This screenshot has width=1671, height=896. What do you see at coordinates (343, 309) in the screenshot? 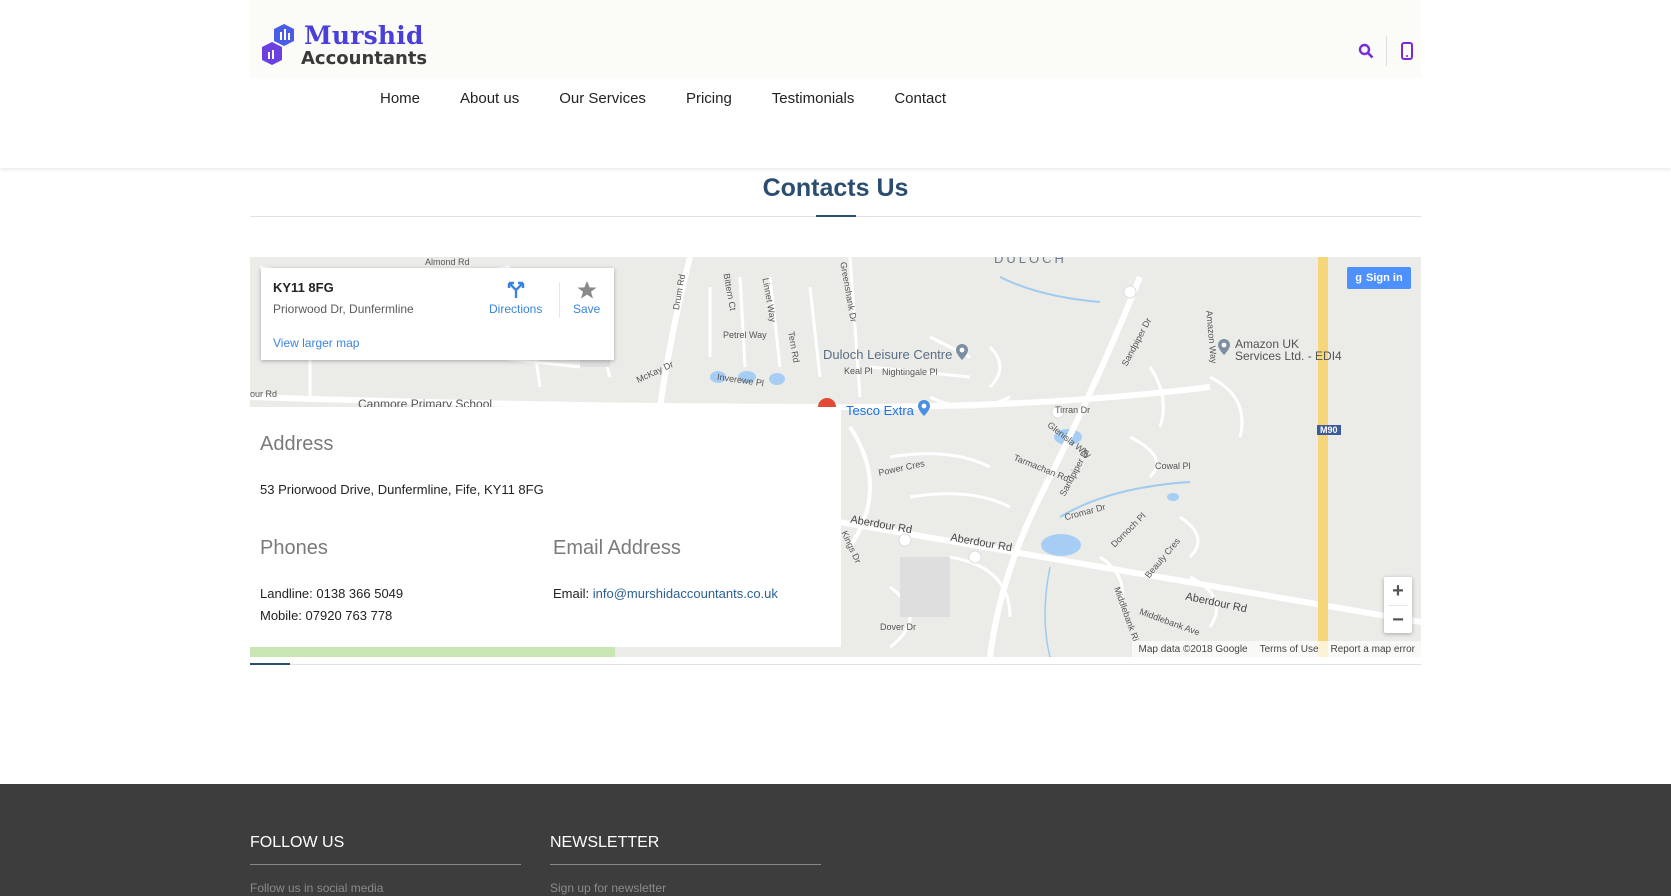
I see `map-card-street: Priorwood Dr, Dunfermline` at bounding box center [343, 309].